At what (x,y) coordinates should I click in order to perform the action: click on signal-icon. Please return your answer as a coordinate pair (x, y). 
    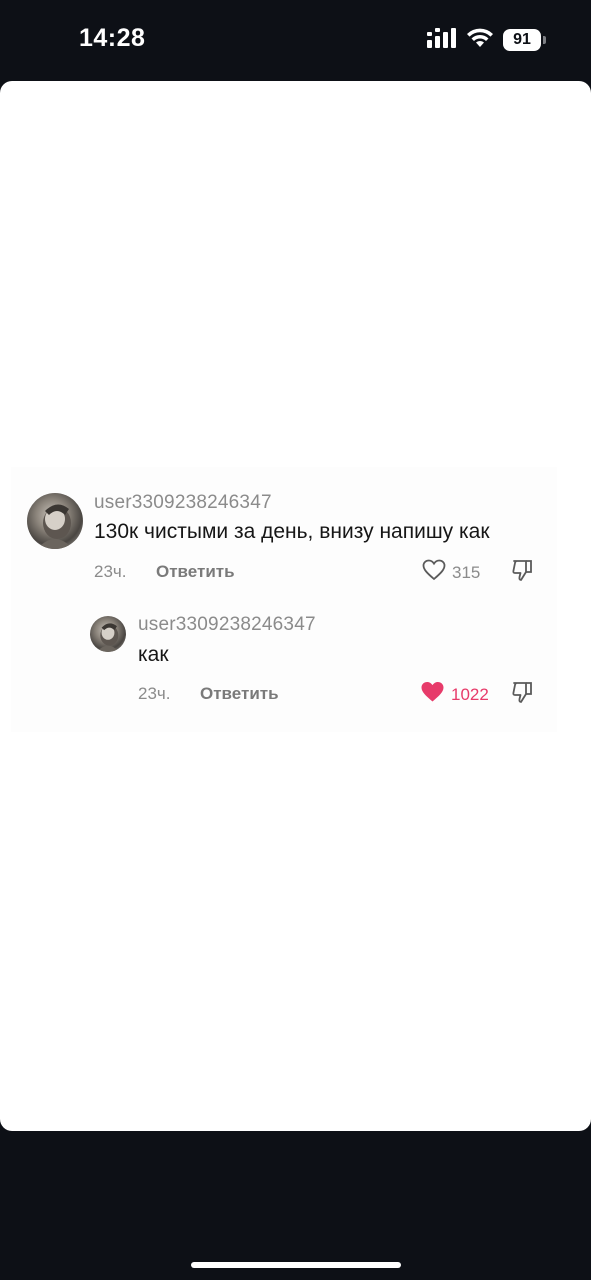
    Looking at the image, I should click on (442, 40).